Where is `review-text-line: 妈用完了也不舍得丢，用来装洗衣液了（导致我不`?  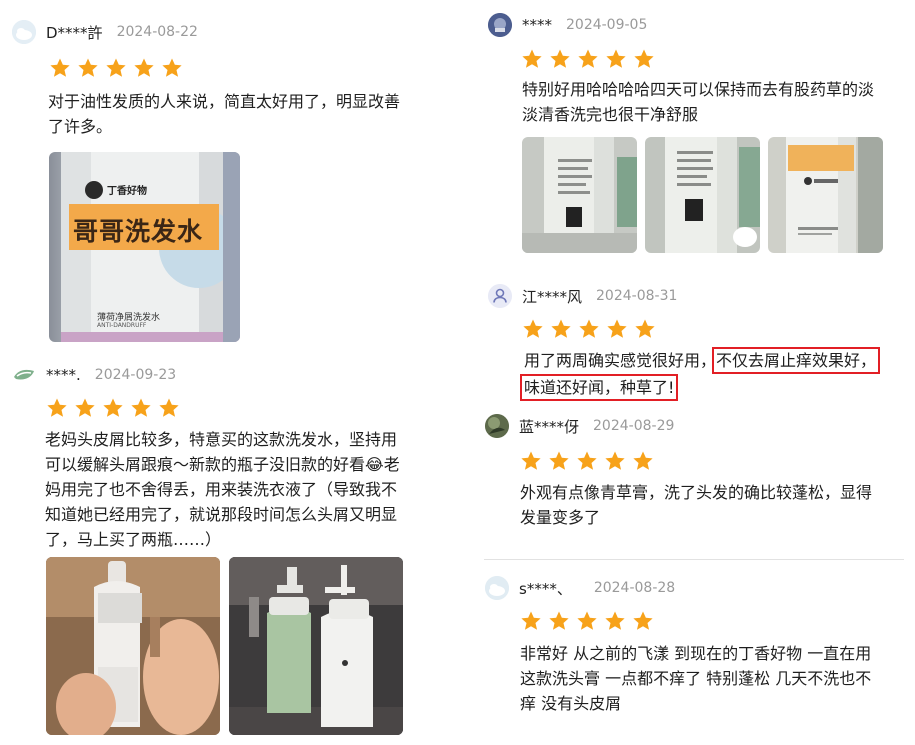
review-text-line: 妈用完了也不舍得丢，用来装洗衣液了（导致我不 is located at coordinates (221, 489).